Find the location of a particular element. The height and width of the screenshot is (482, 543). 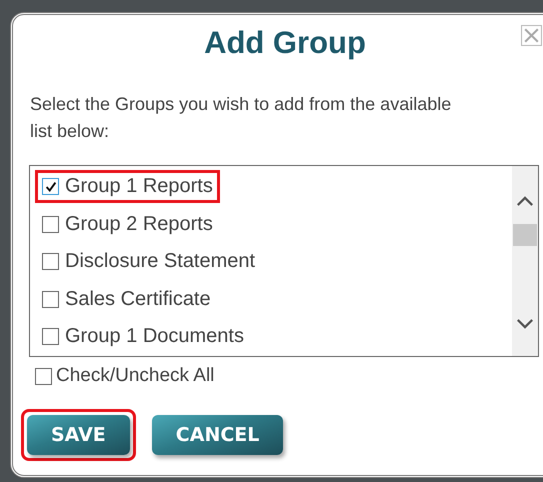

group-option: Group 2 Reports is located at coordinates (127, 224).